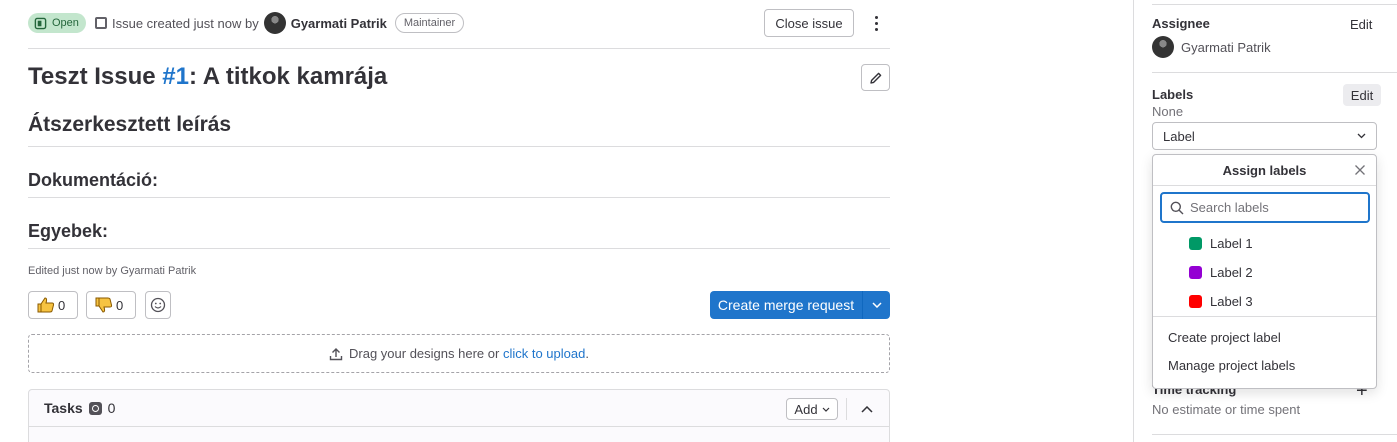 The height and width of the screenshot is (442, 1397). What do you see at coordinates (1231, 243) in the screenshot?
I see `label-option-name: Label 1` at bounding box center [1231, 243].